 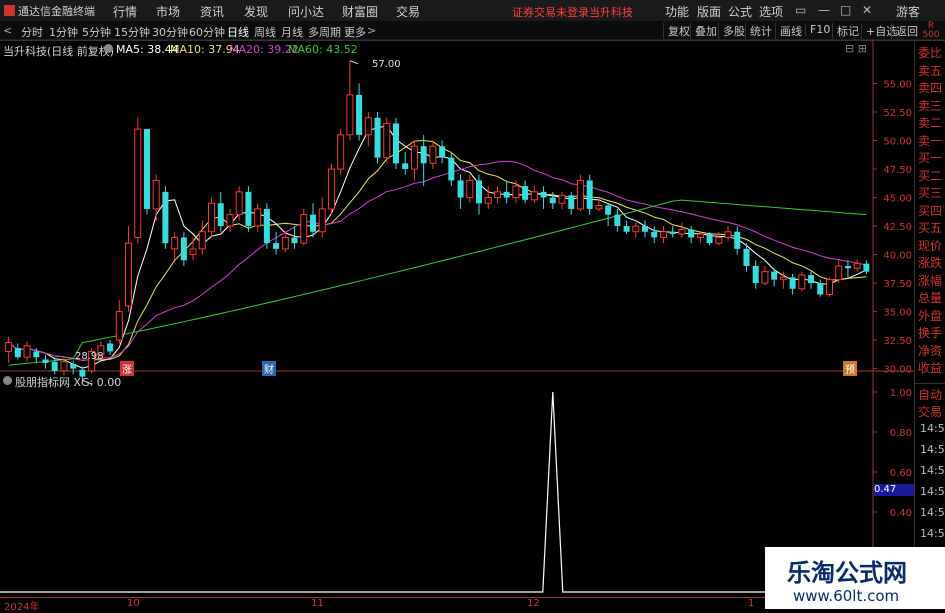 I want to click on quote-field-2: 卖四, so click(x=930, y=88).